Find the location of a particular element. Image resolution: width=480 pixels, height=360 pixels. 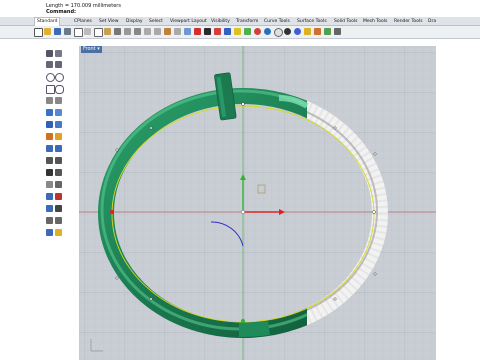

point-icon is located at coordinates (58, 53).